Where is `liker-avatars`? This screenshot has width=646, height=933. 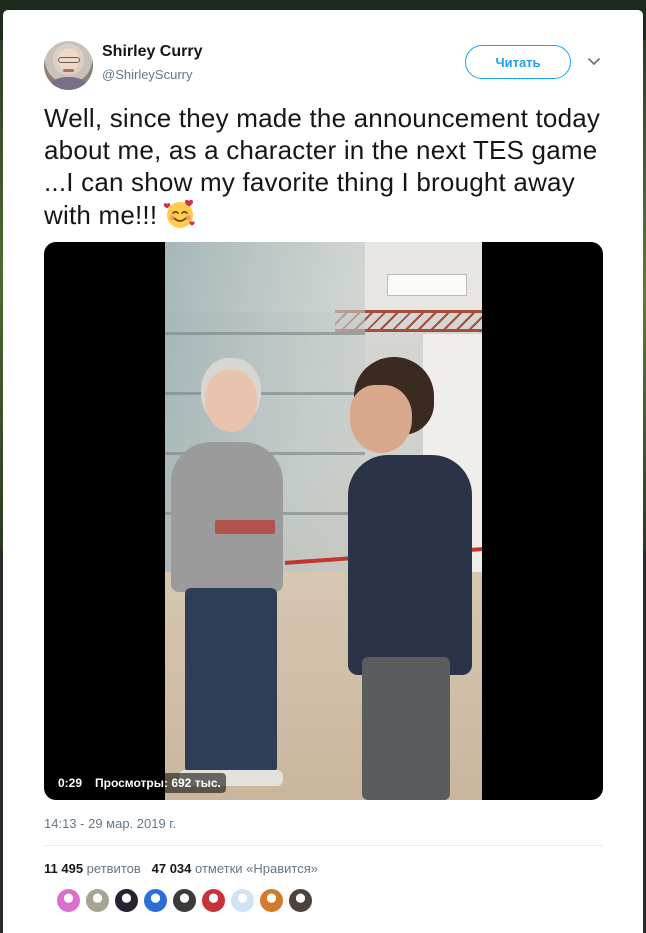 liker-avatars is located at coordinates (184, 901).